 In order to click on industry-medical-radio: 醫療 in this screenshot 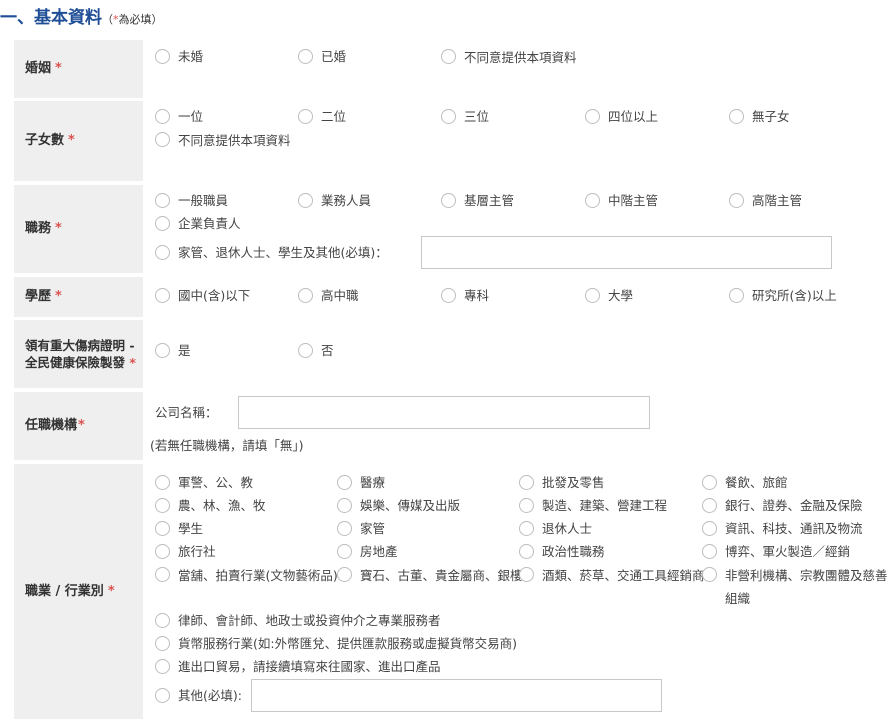, I will do `click(361, 483)`.